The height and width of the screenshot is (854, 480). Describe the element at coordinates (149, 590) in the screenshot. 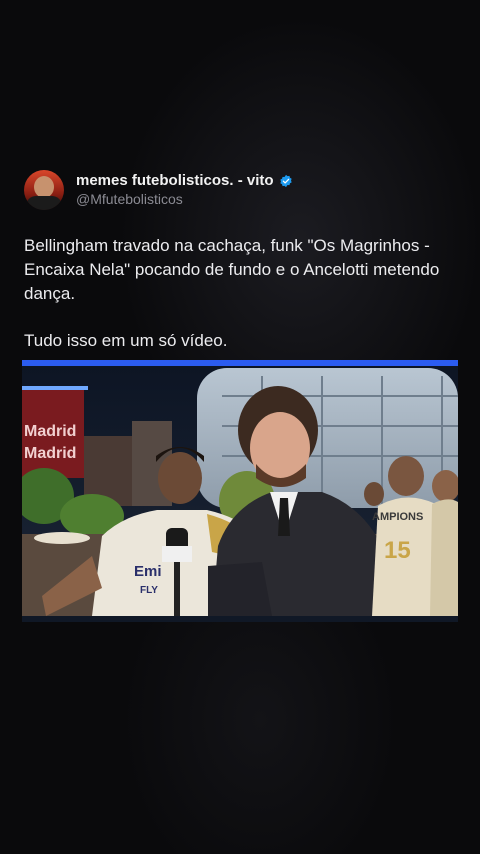

I see `shirt-text-2: FLY` at that location.